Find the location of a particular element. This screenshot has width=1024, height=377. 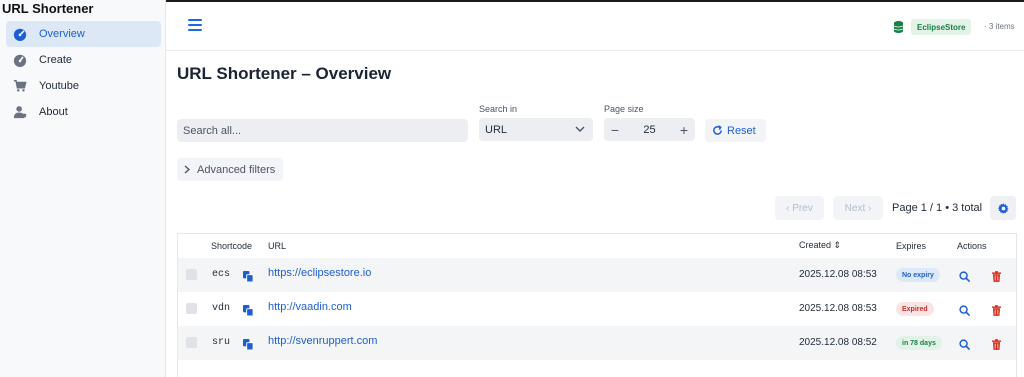

page-size-label: Page size is located at coordinates (624, 109).